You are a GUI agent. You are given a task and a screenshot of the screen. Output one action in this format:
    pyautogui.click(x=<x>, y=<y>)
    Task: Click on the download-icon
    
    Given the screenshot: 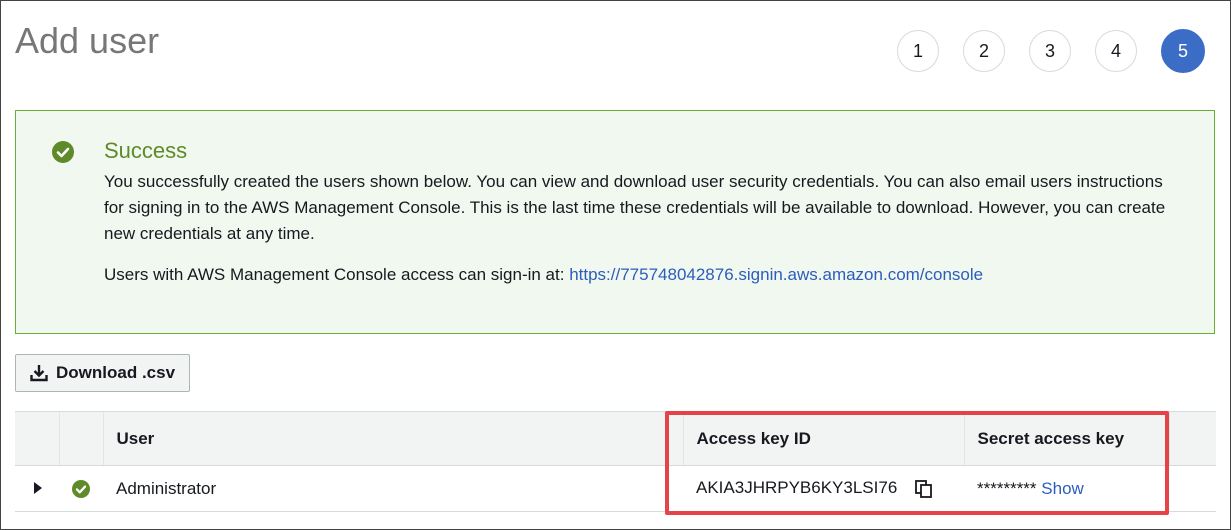 What is the action you would take?
    pyautogui.click(x=39, y=373)
    